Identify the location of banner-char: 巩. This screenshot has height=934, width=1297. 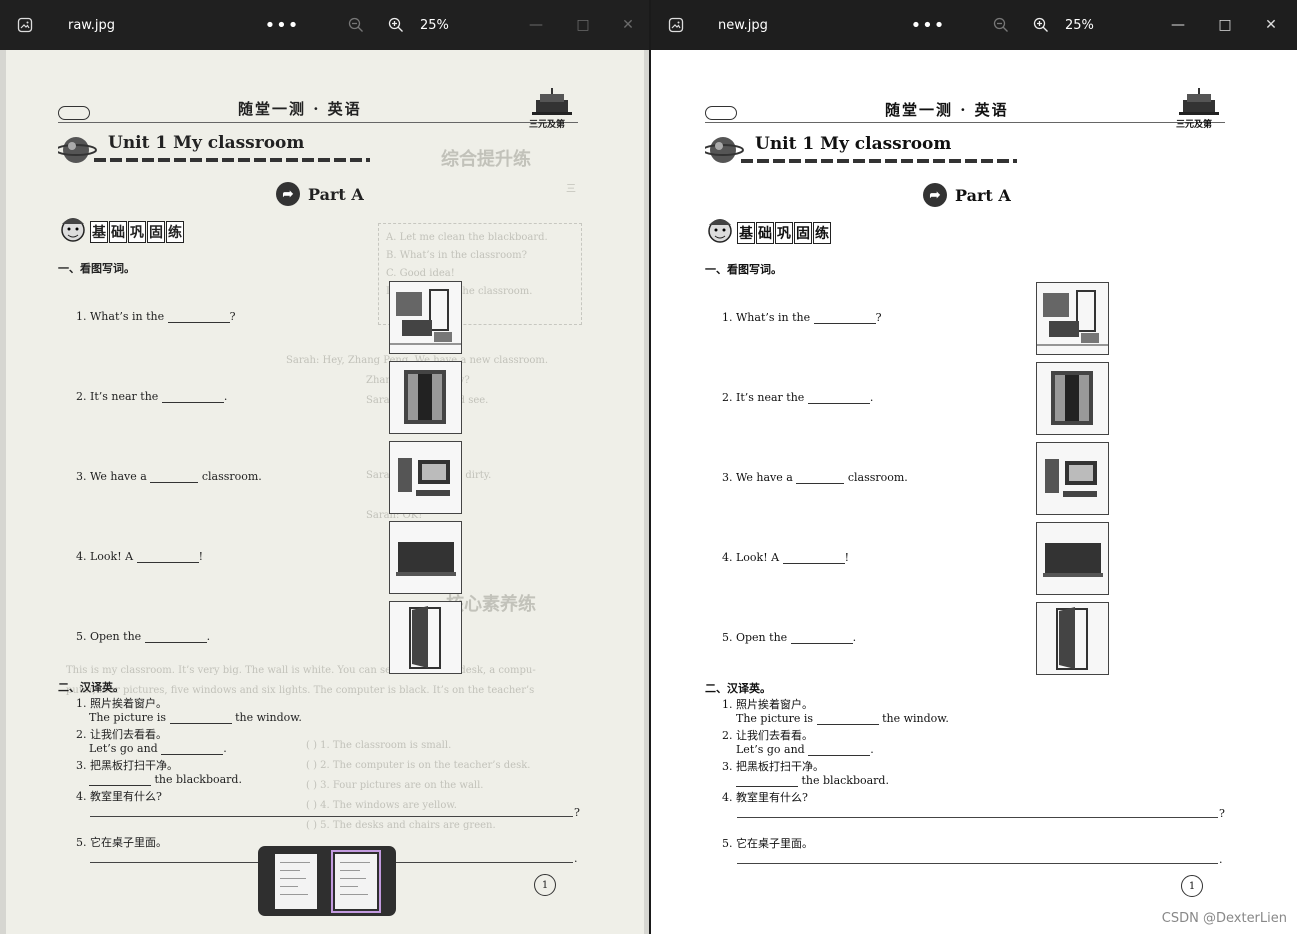
(137, 232).